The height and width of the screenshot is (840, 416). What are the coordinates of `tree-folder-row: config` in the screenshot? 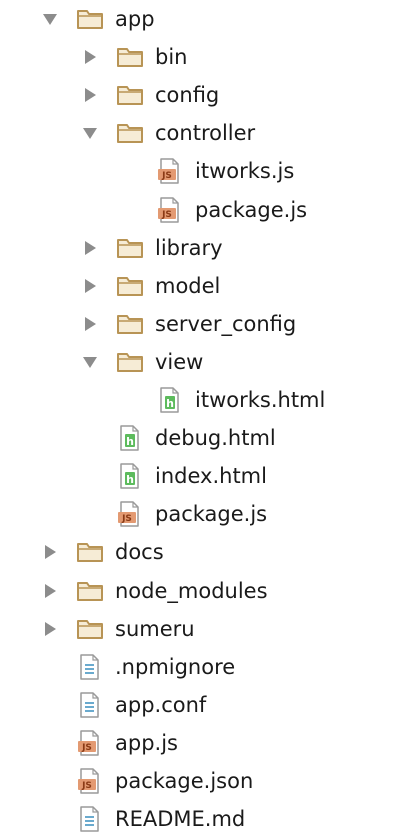 It's located at (208, 95).